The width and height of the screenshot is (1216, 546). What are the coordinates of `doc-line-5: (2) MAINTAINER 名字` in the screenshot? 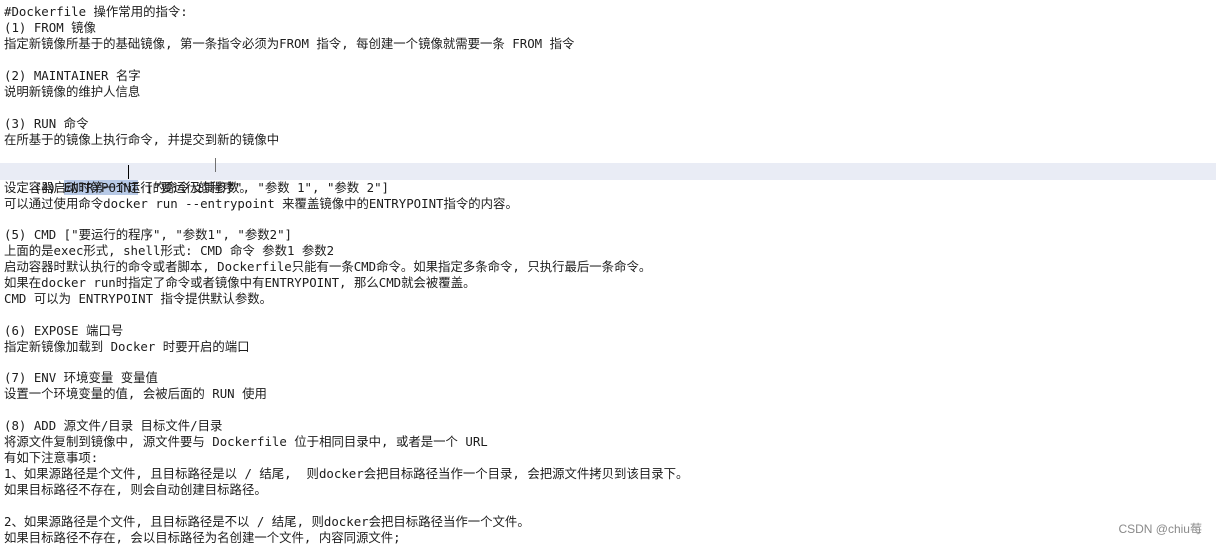 It's located at (72, 75).